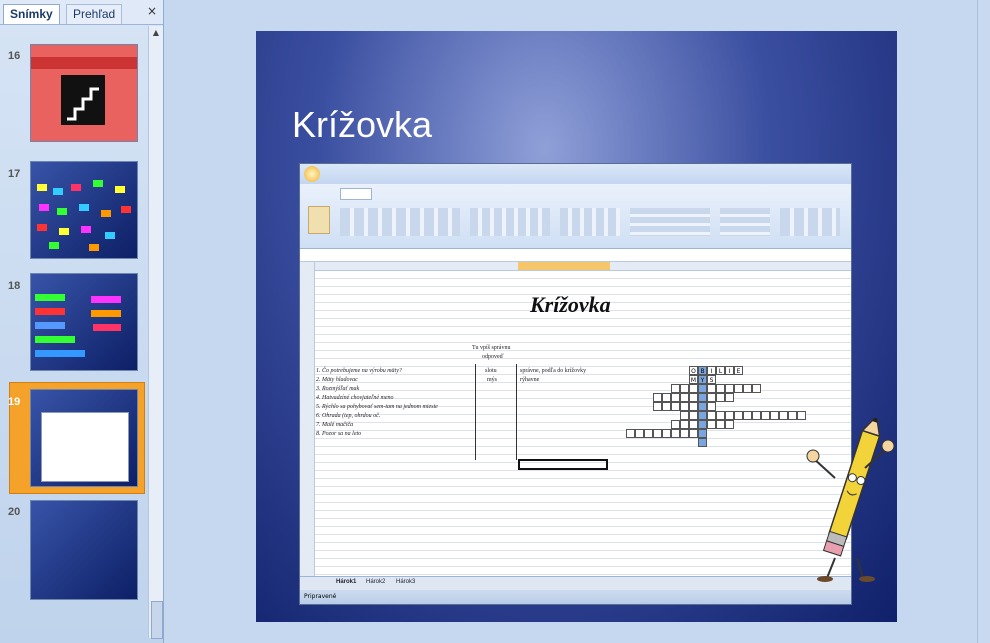 This screenshot has height=643, width=990. I want to click on paste-icon, so click(319, 220).